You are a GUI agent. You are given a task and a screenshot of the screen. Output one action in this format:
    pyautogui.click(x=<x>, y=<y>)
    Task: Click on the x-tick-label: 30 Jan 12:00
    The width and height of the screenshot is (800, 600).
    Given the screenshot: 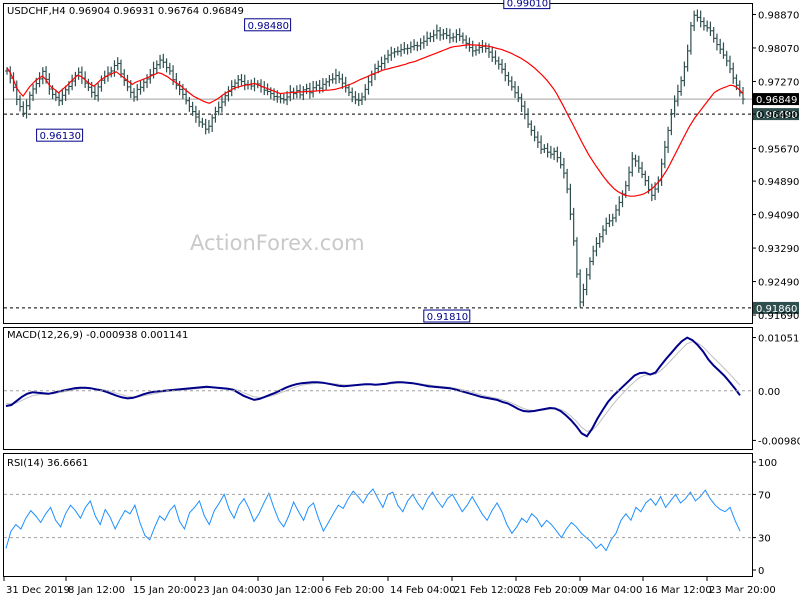 What is the action you would take?
    pyautogui.click(x=291, y=590)
    